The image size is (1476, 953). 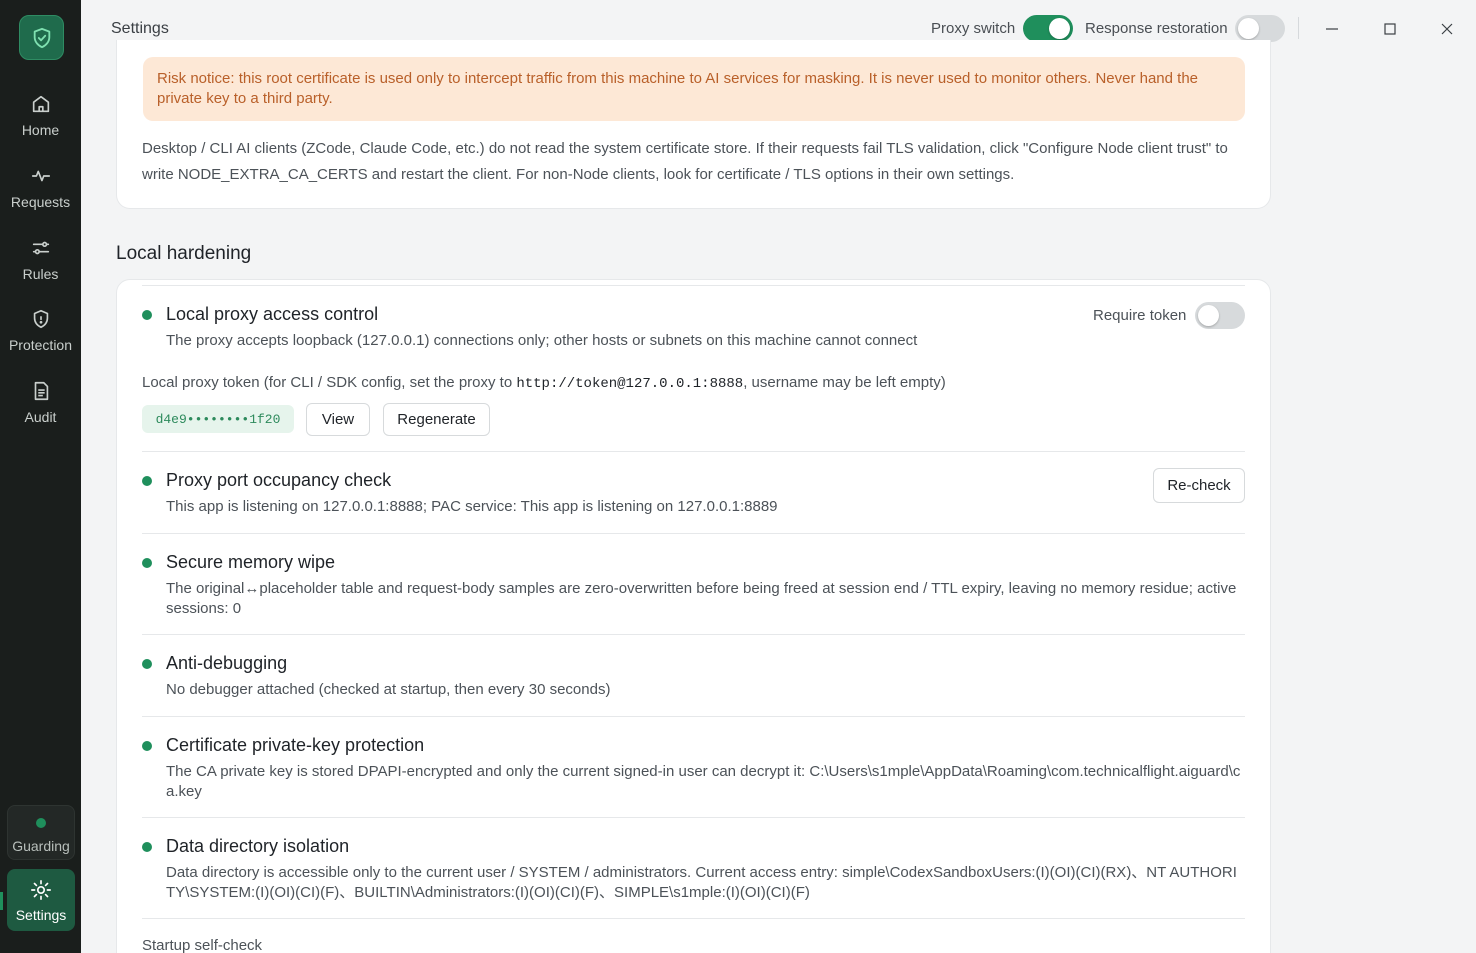 I want to click on maximize-icon, so click(x=1390, y=29).